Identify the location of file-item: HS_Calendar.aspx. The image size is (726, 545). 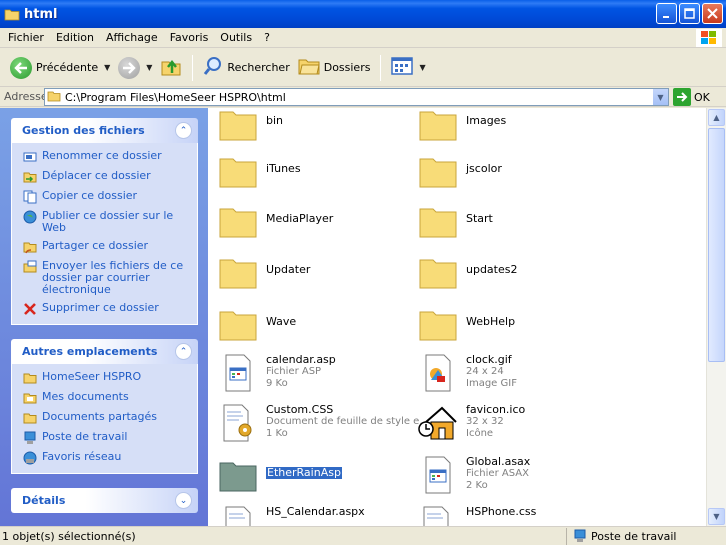
(316, 514).